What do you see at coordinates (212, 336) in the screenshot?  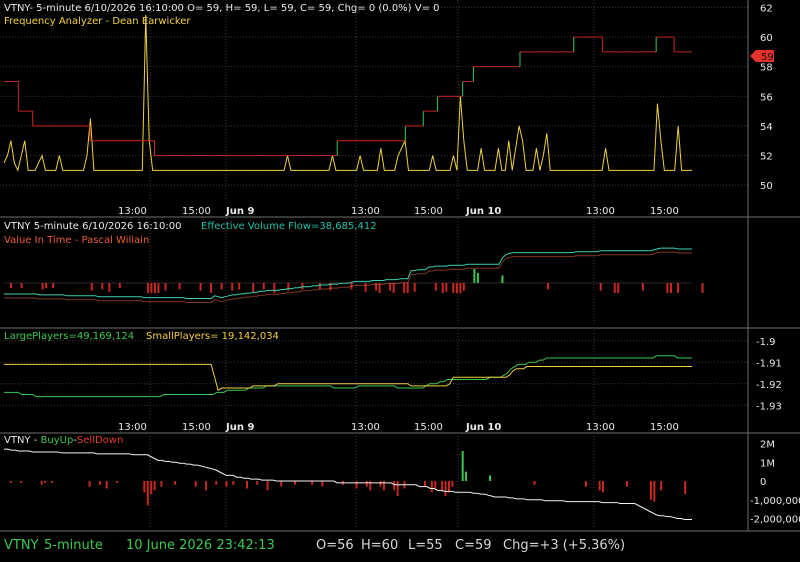 I see `small-players-label: SmallPlayers= 19,142,034` at bounding box center [212, 336].